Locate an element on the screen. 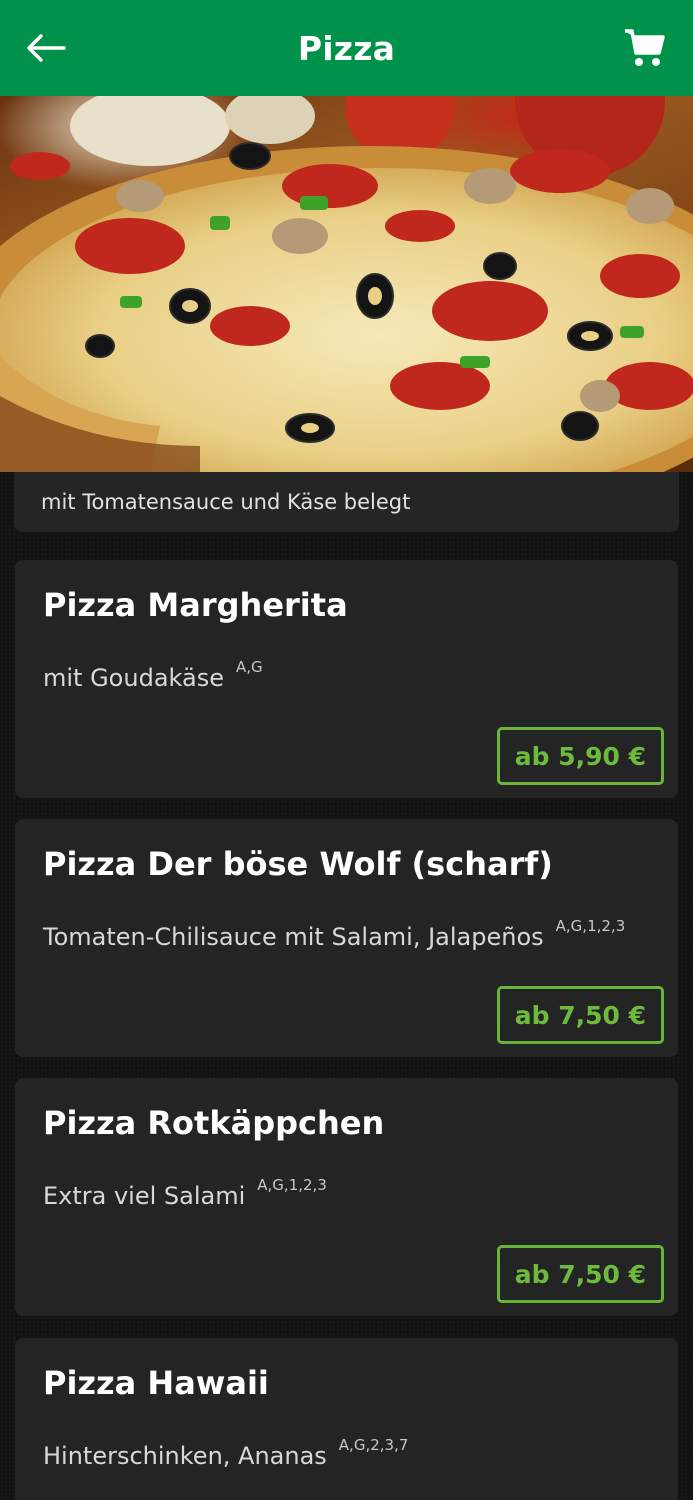 The width and height of the screenshot is (693, 1500). item-description-text: Tomaten-Chilisauce mit Salami, Jalapeños is located at coordinates (293, 937).